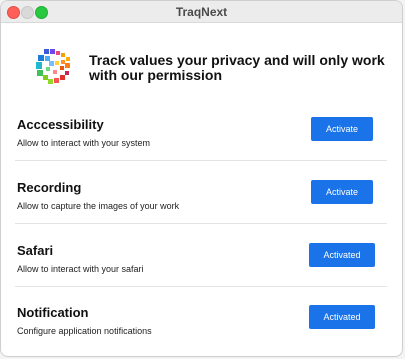 Image resolution: width=405 pixels, height=359 pixels. What do you see at coordinates (80, 269) in the screenshot?
I see `permission-description: Allow to interact with your safari` at bounding box center [80, 269].